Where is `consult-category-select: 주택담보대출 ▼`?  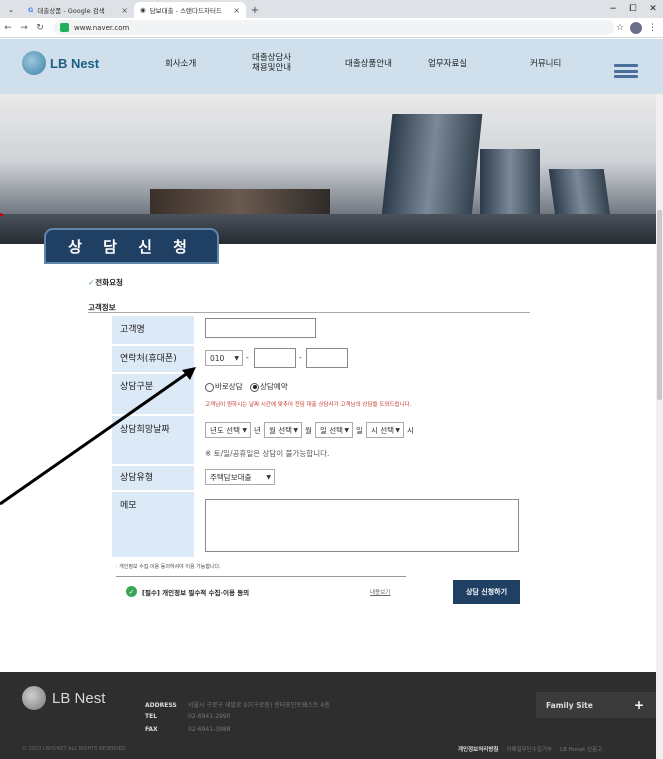
consult-category-select: 주택담보대출 ▼ is located at coordinates (240, 477).